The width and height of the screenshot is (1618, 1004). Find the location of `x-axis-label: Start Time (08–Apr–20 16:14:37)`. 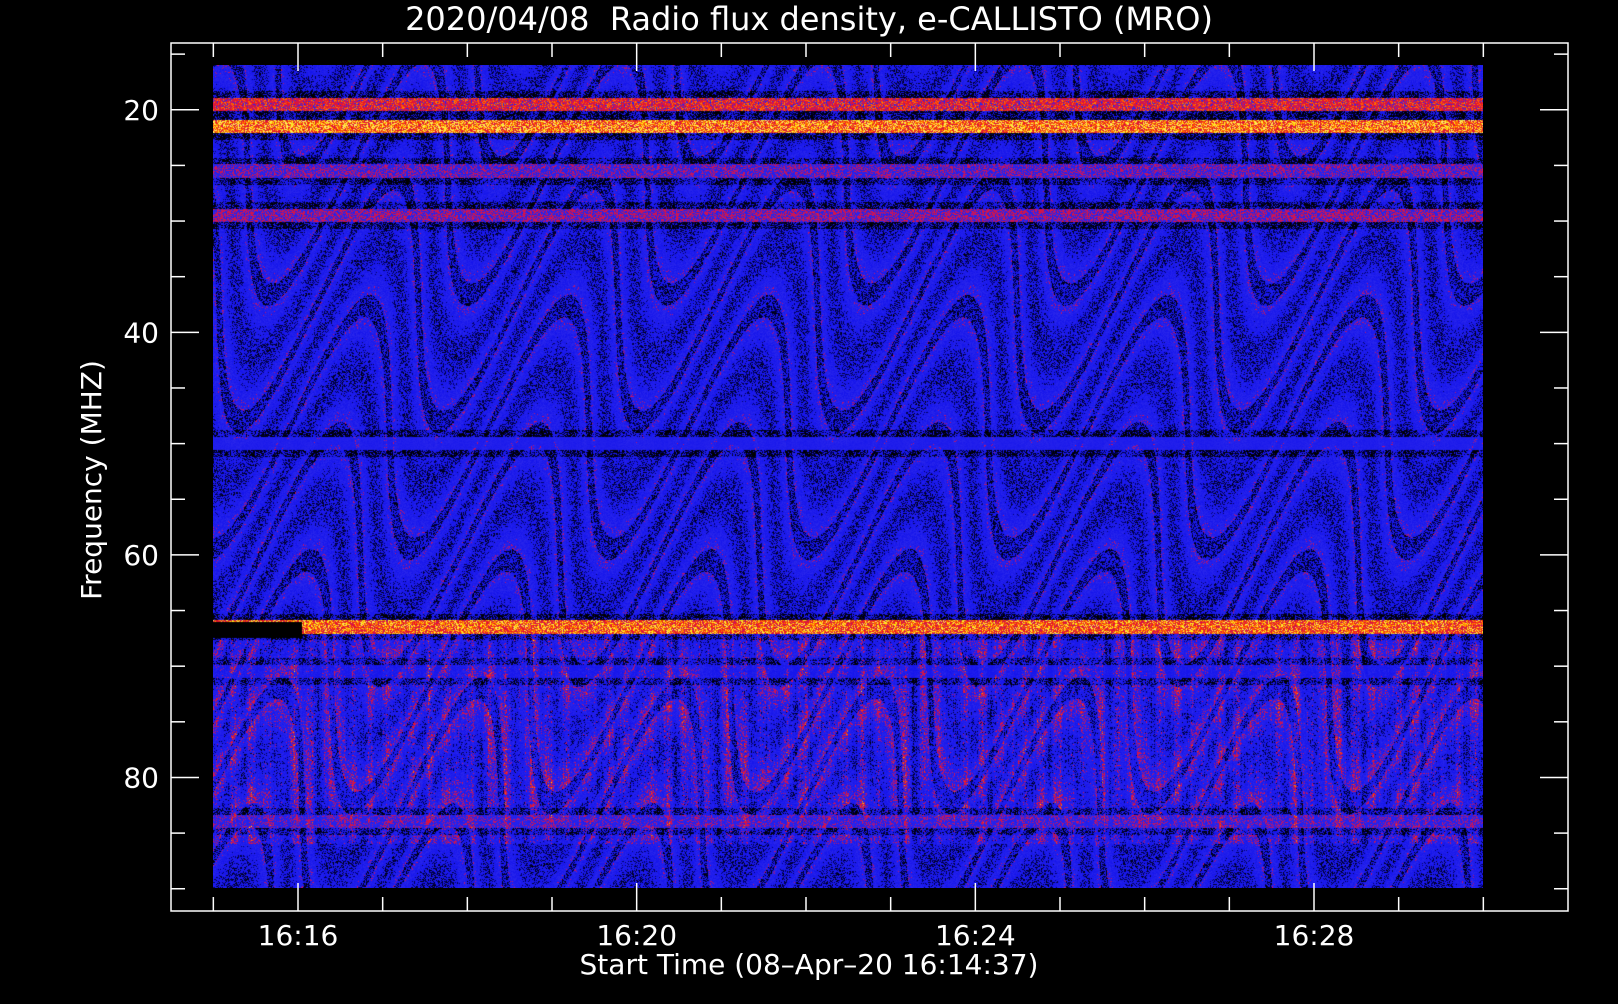

x-axis-label: Start Time (08–Apr–20 16:14:37) is located at coordinates (809, 964).